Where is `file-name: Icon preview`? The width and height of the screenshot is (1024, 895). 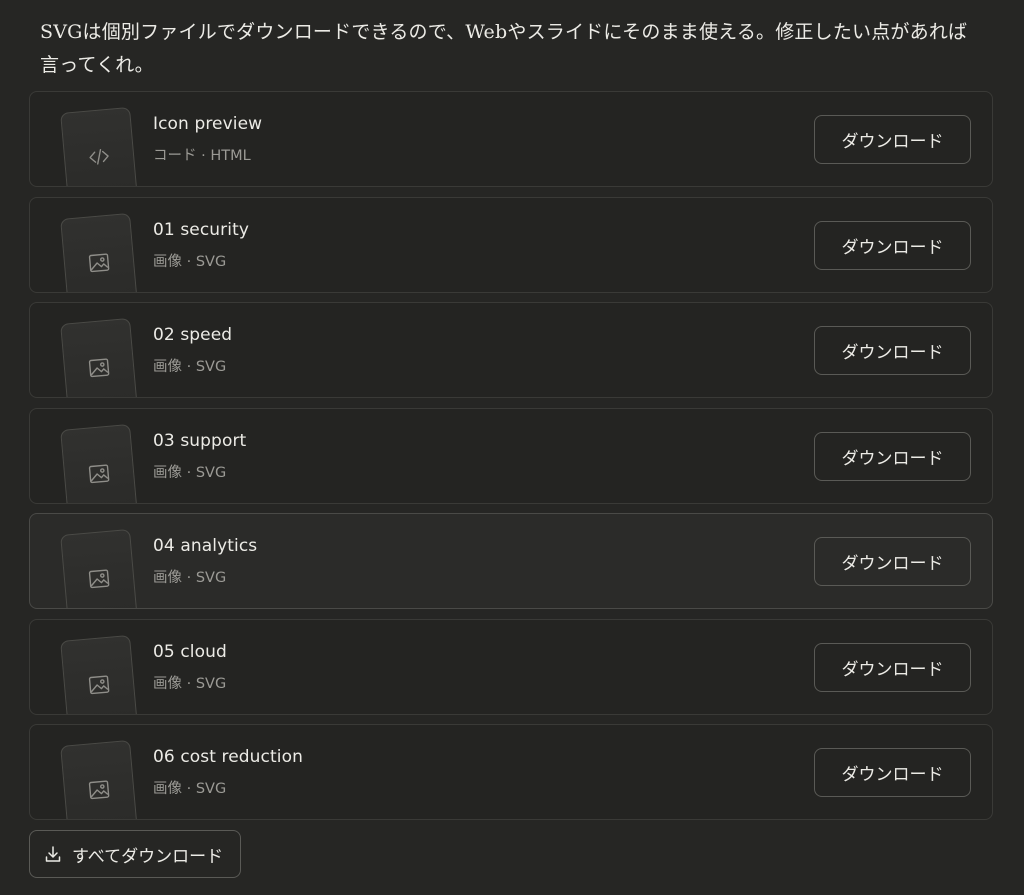
file-name: Icon preview is located at coordinates (208, 124).